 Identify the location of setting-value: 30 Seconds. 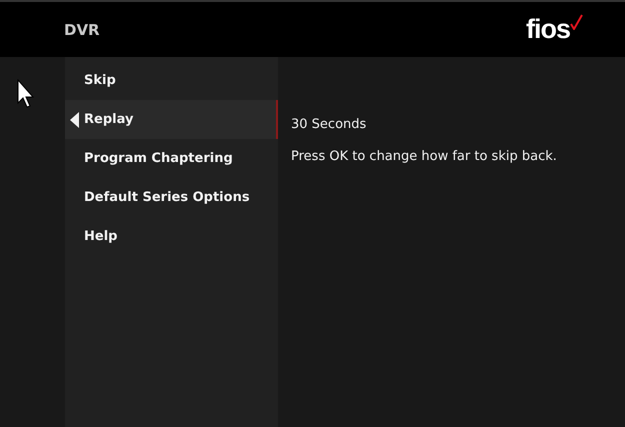
(329, 124).